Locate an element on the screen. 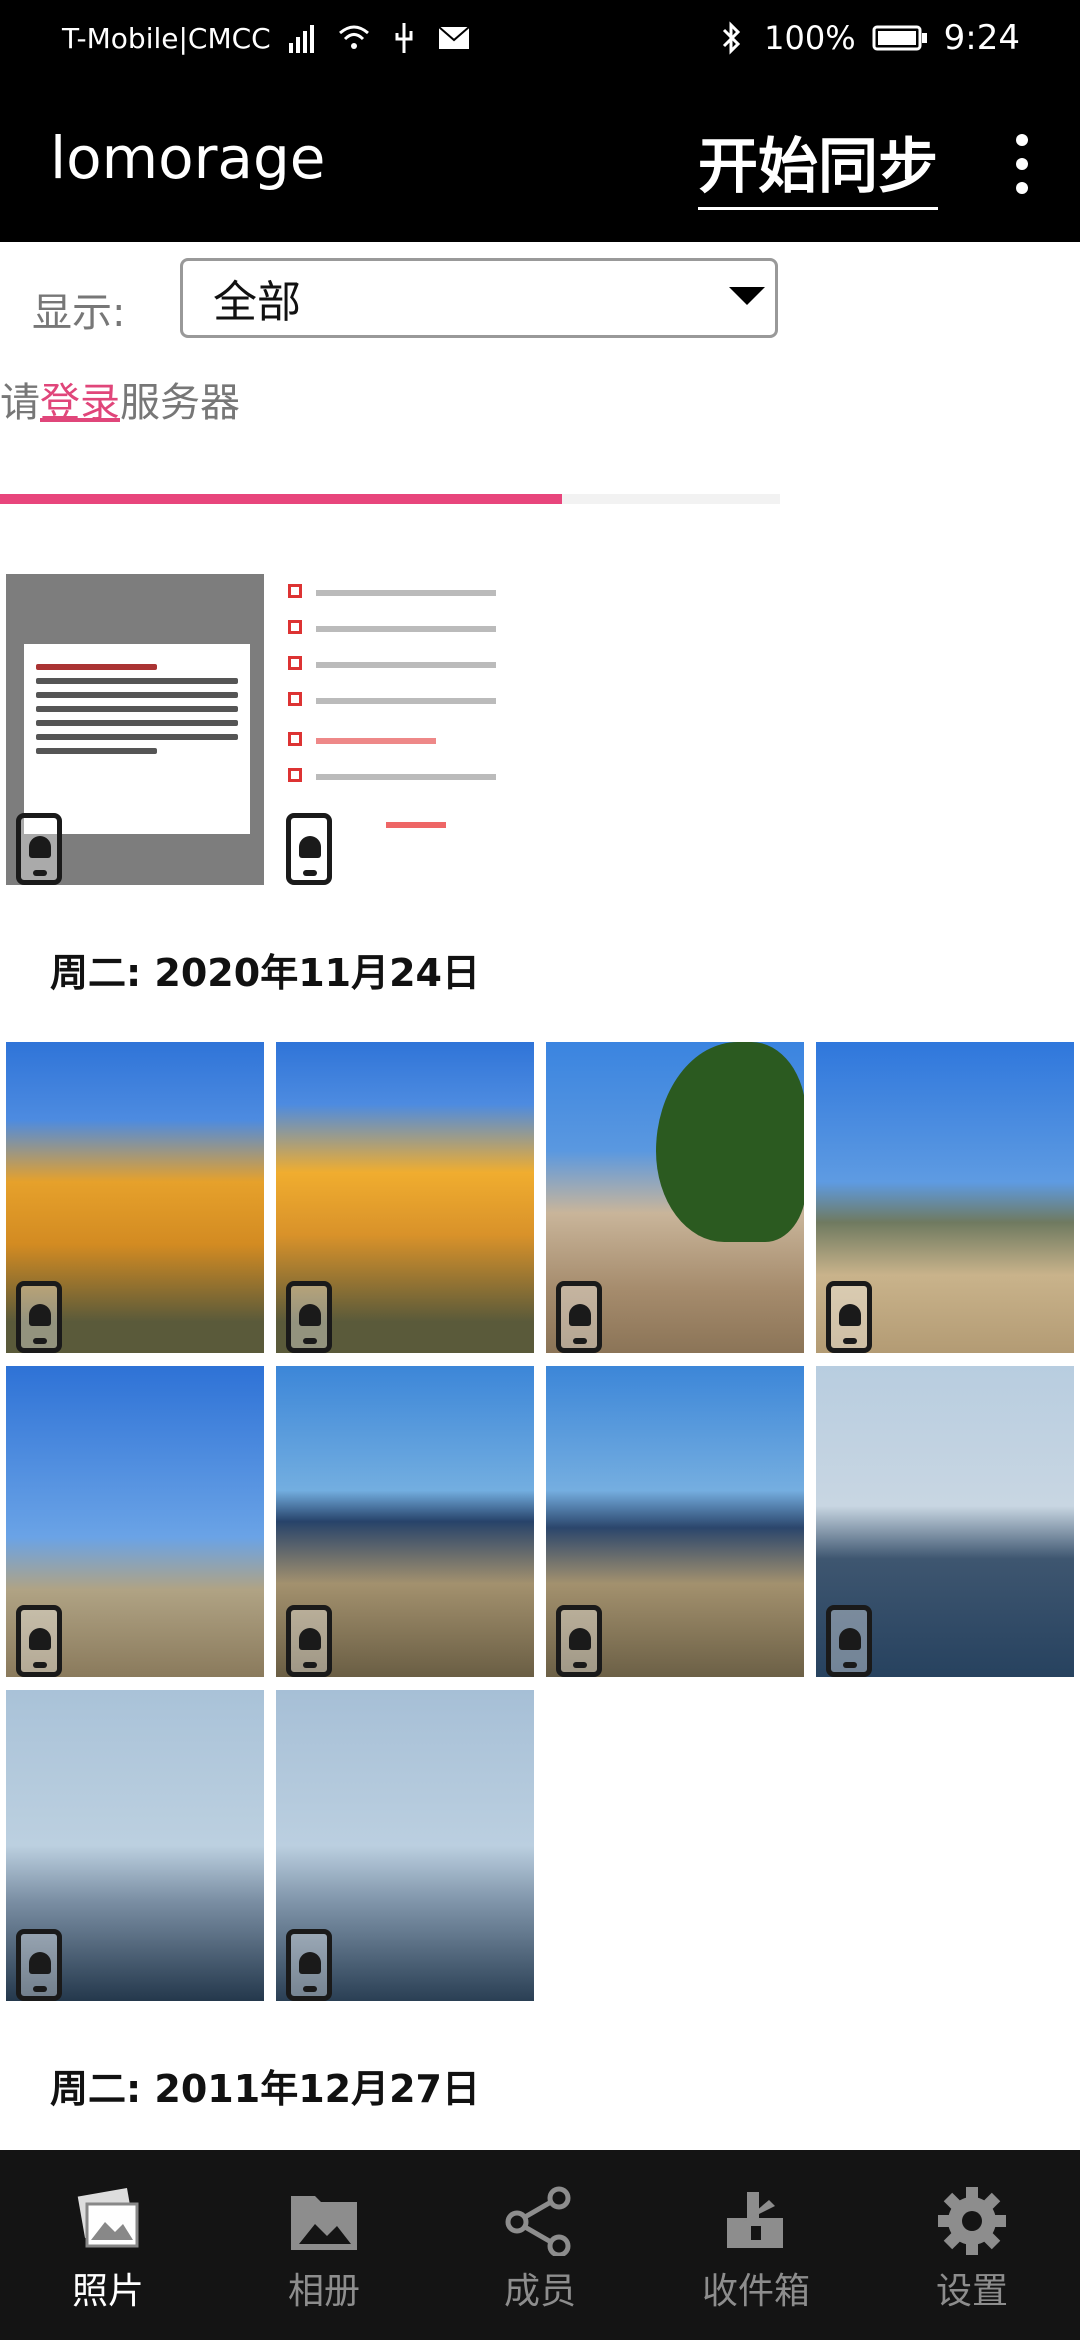  sync-progress-bar is located at coordinates (390, 499).